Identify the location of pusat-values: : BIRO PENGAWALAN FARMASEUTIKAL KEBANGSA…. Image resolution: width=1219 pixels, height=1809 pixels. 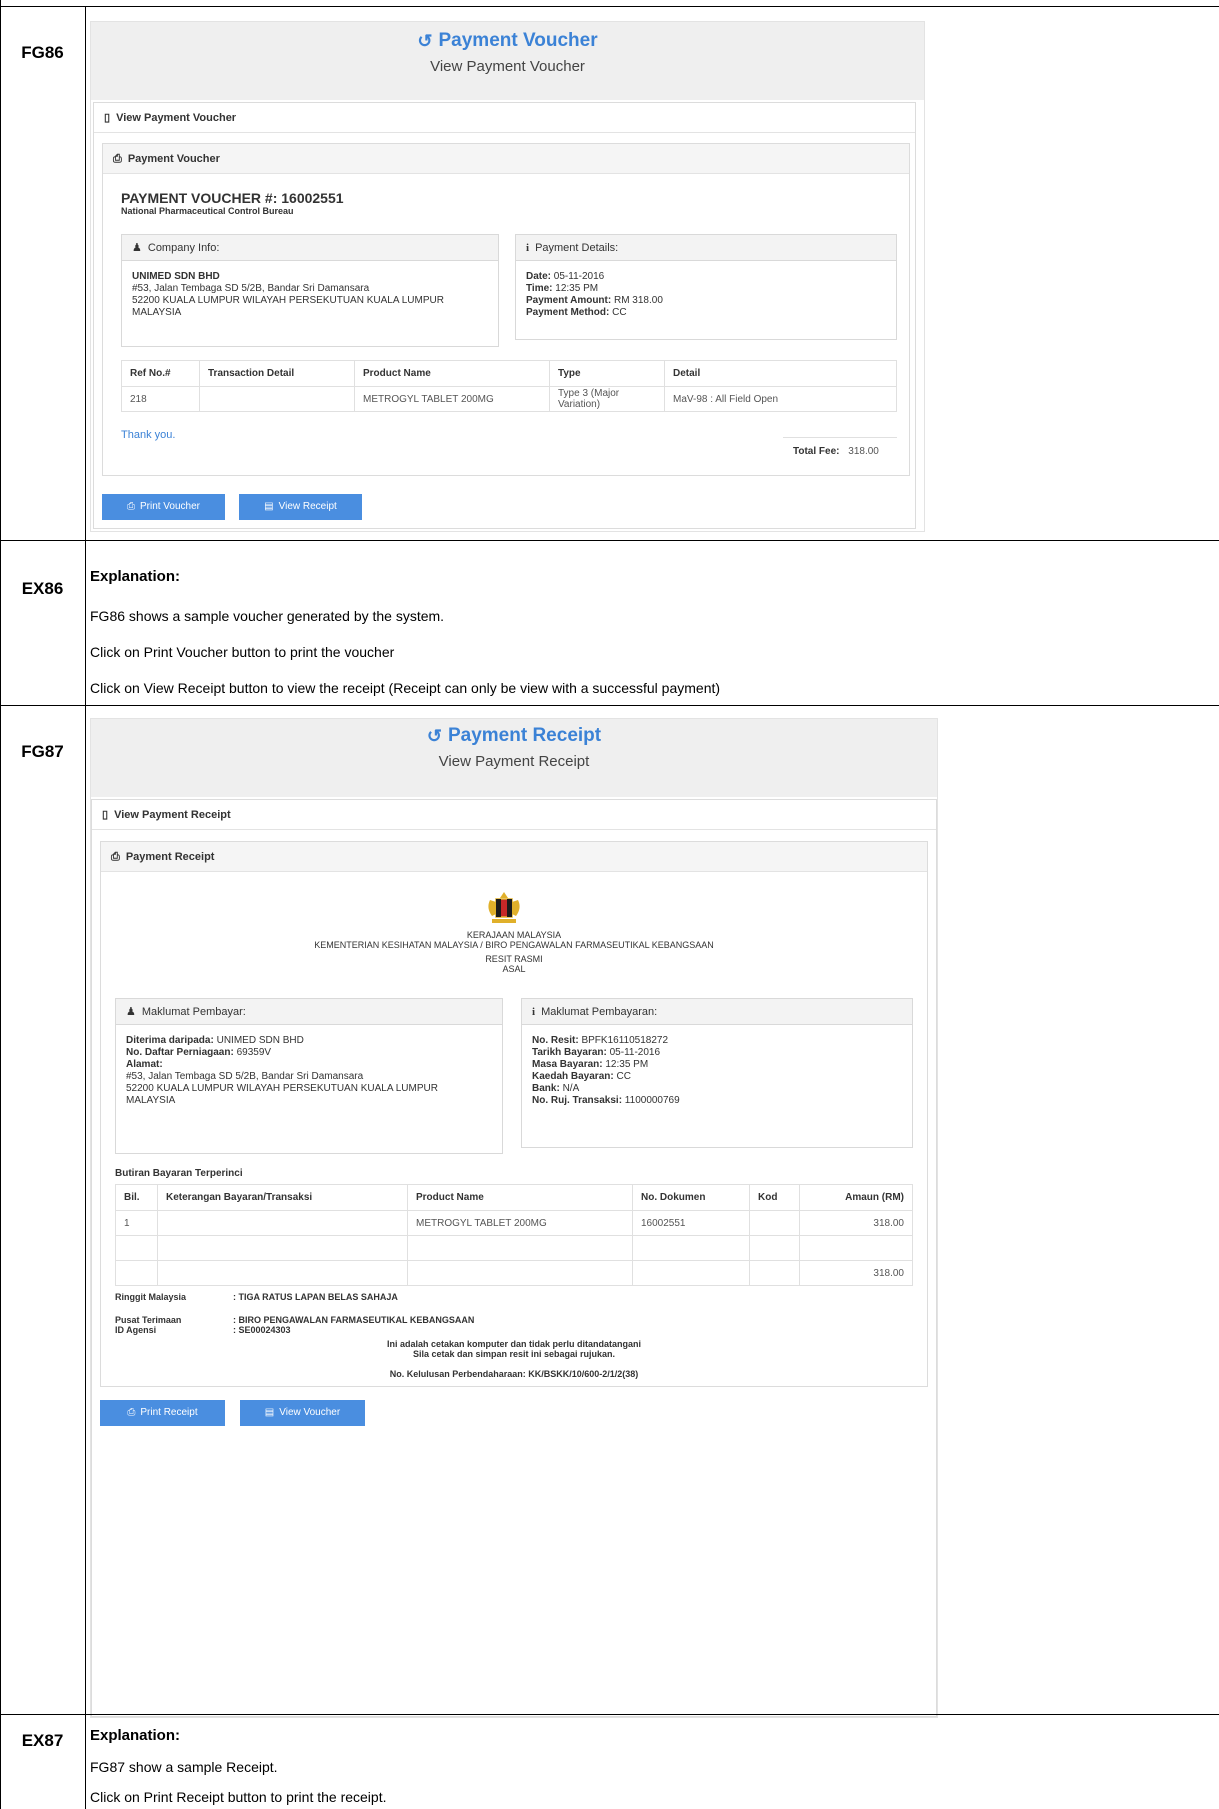
(353, 1325).